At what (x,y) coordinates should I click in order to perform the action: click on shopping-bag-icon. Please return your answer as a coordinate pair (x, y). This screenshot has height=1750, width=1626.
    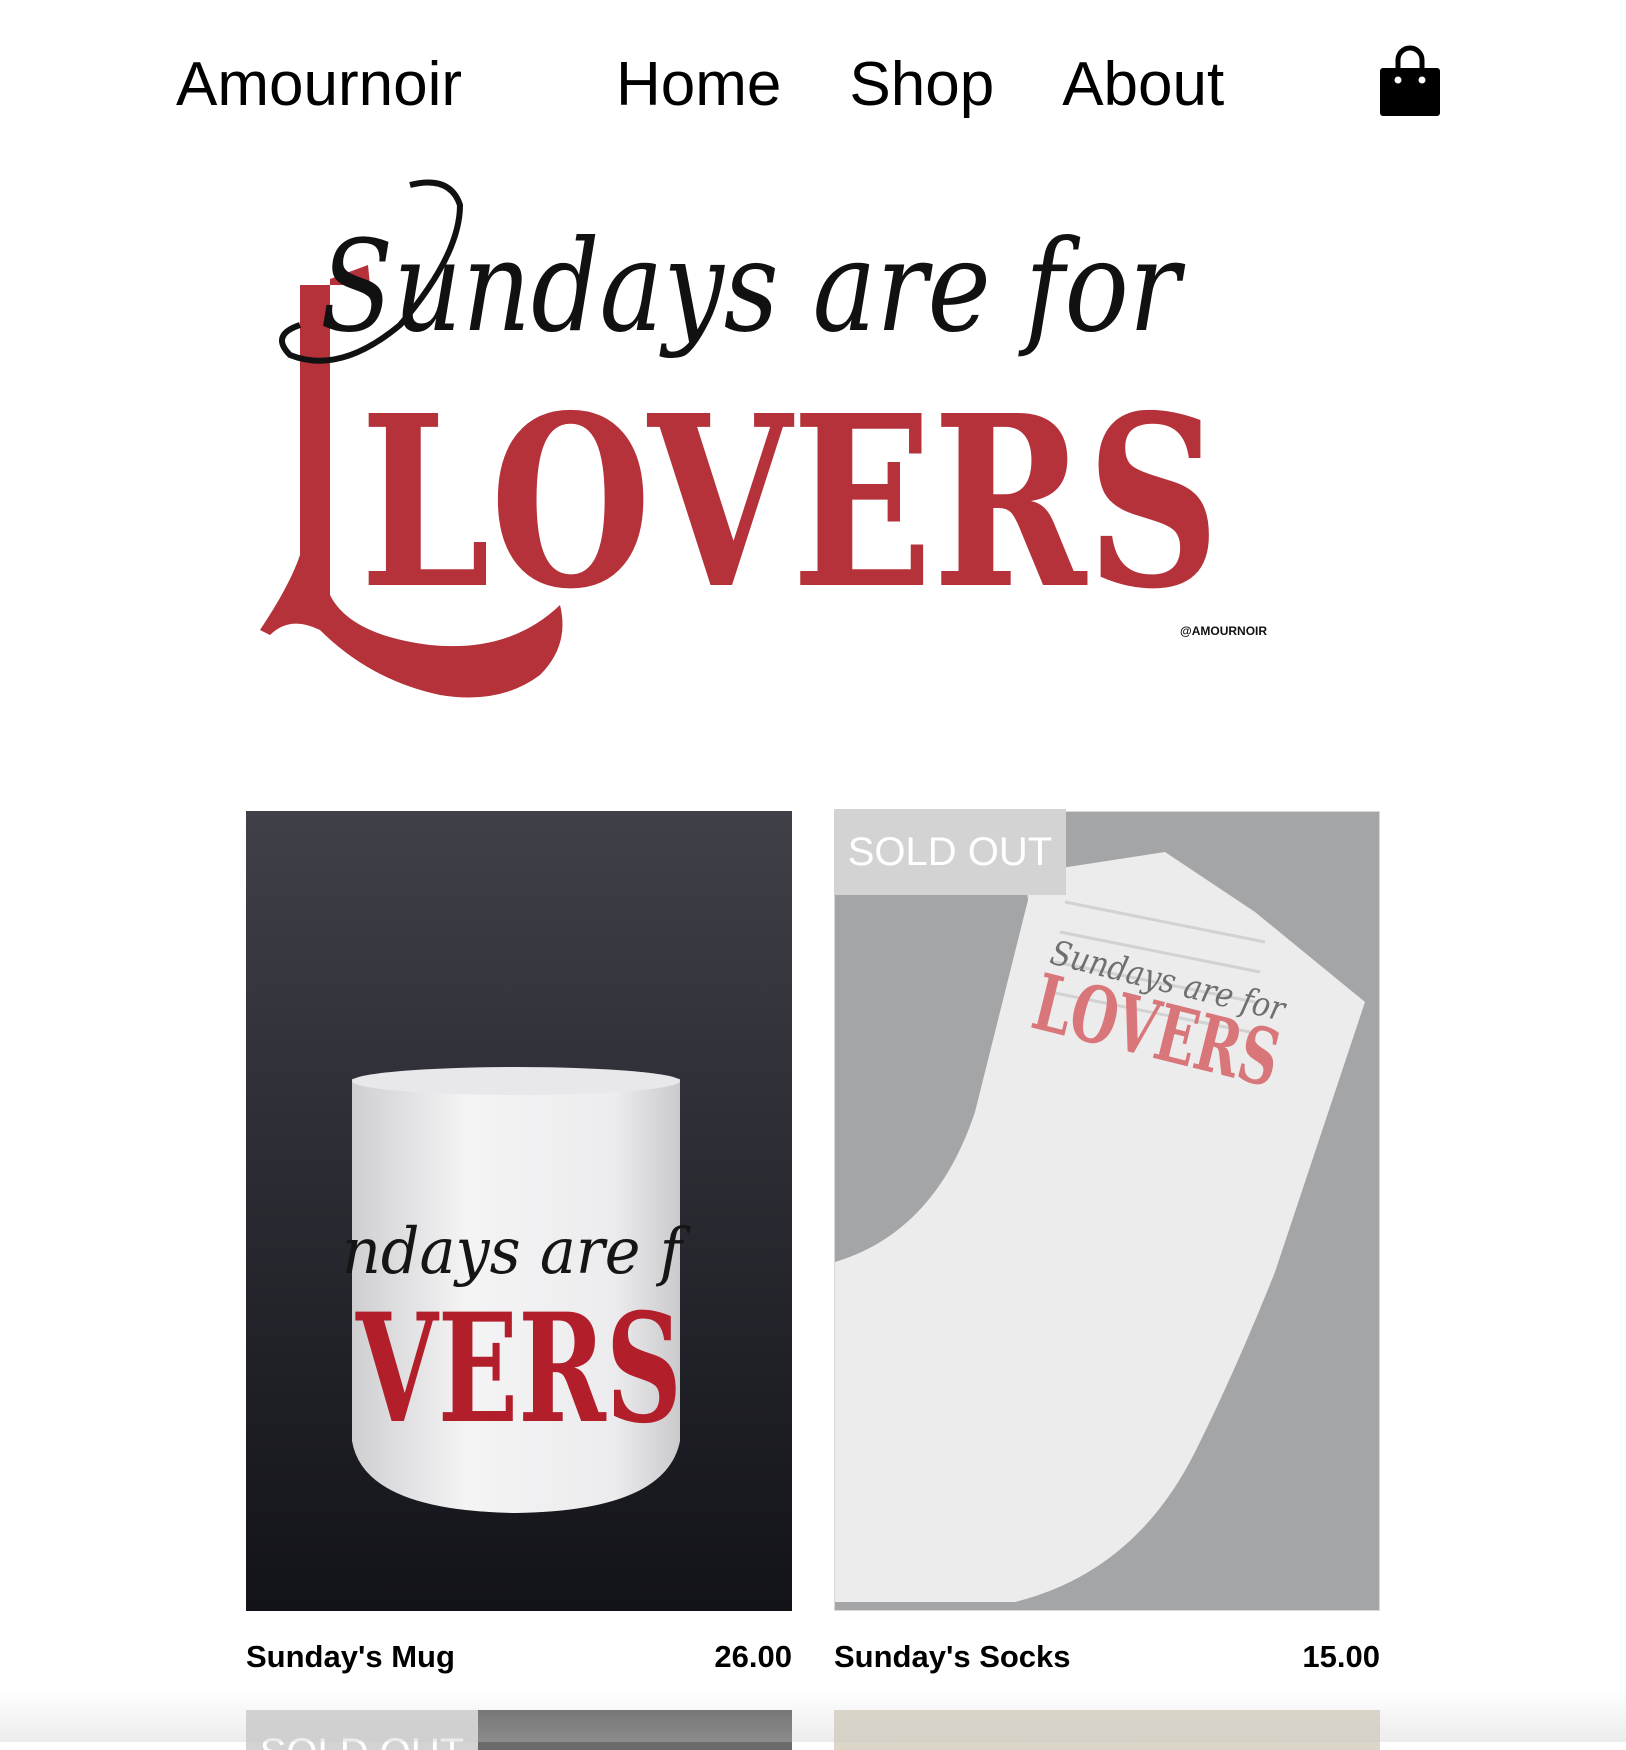
    Looking at the image, I should click on (1410, 80).